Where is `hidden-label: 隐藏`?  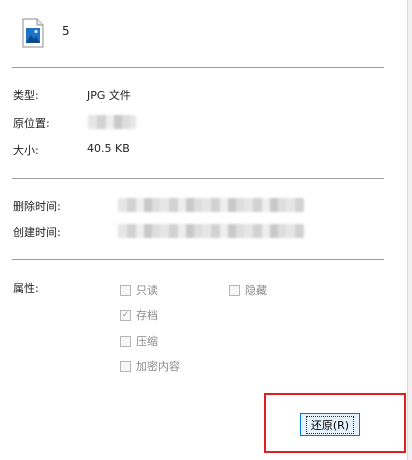
hidden-label: 隐藏 is located at coordinates (256, 290).